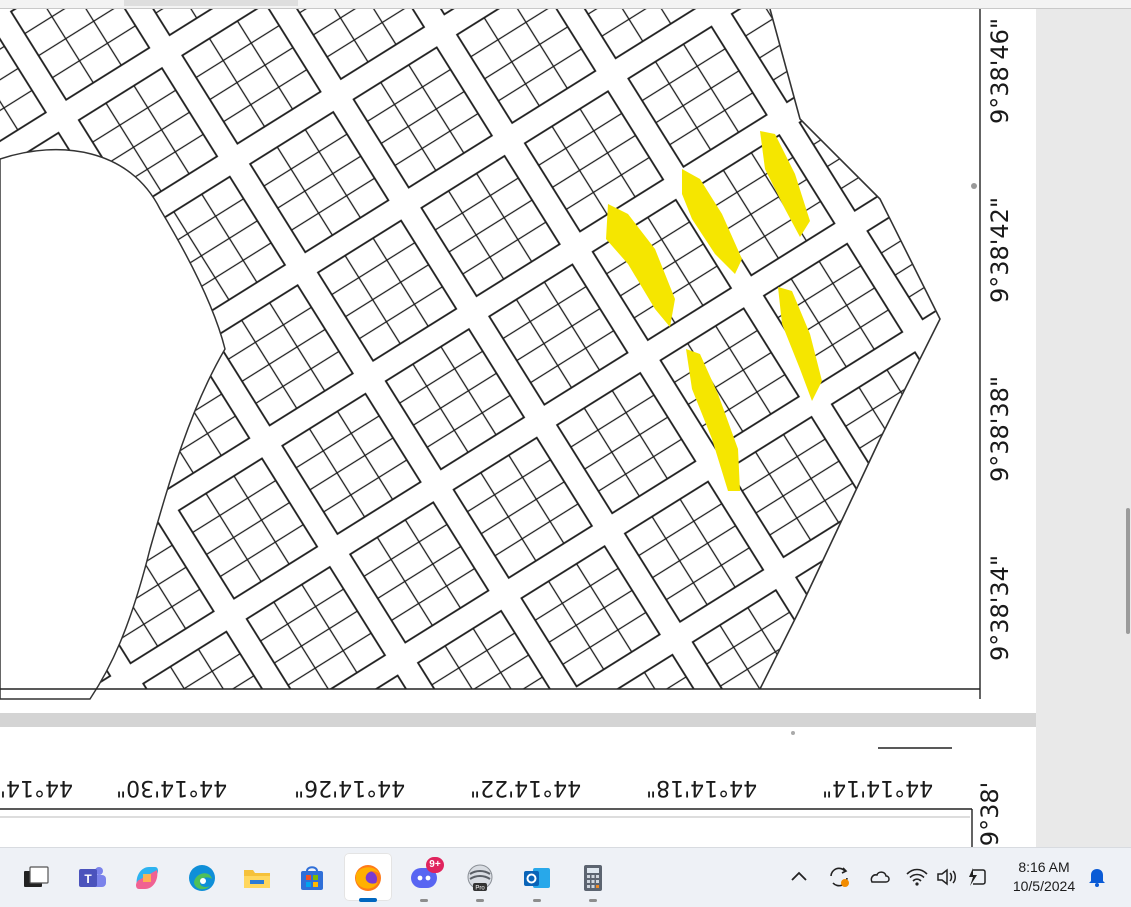 This screenshot has width=1131, height=907. I want to click on latitude-label: 9°38'42", so click(1000, 250).